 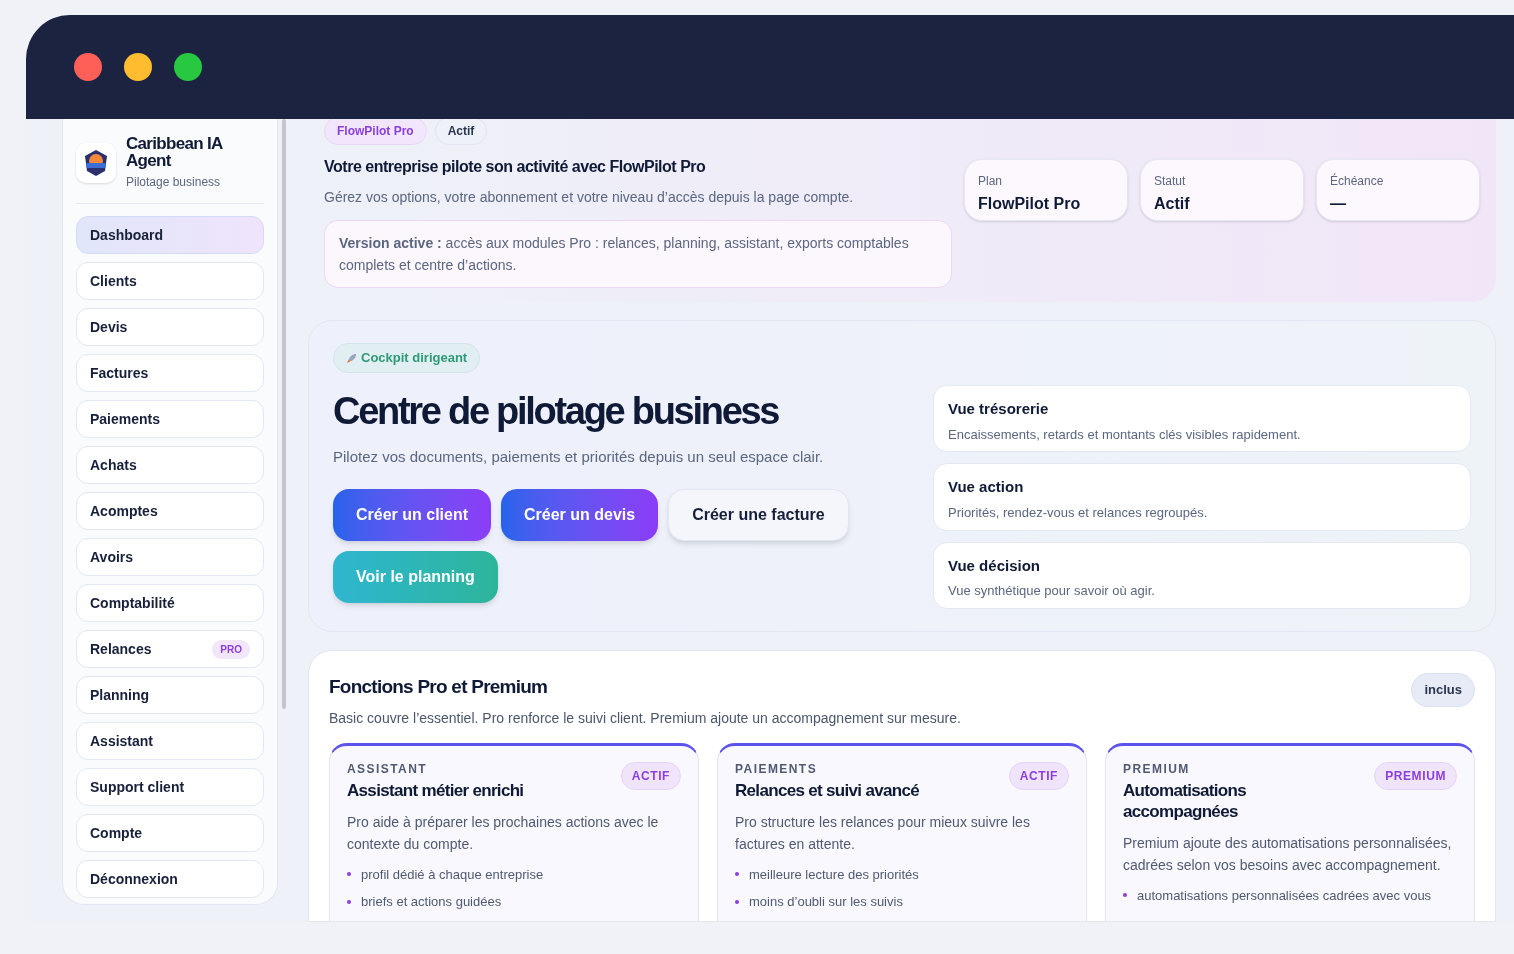 I want to click on view-title: Vue action, so click(x=986, y=487).